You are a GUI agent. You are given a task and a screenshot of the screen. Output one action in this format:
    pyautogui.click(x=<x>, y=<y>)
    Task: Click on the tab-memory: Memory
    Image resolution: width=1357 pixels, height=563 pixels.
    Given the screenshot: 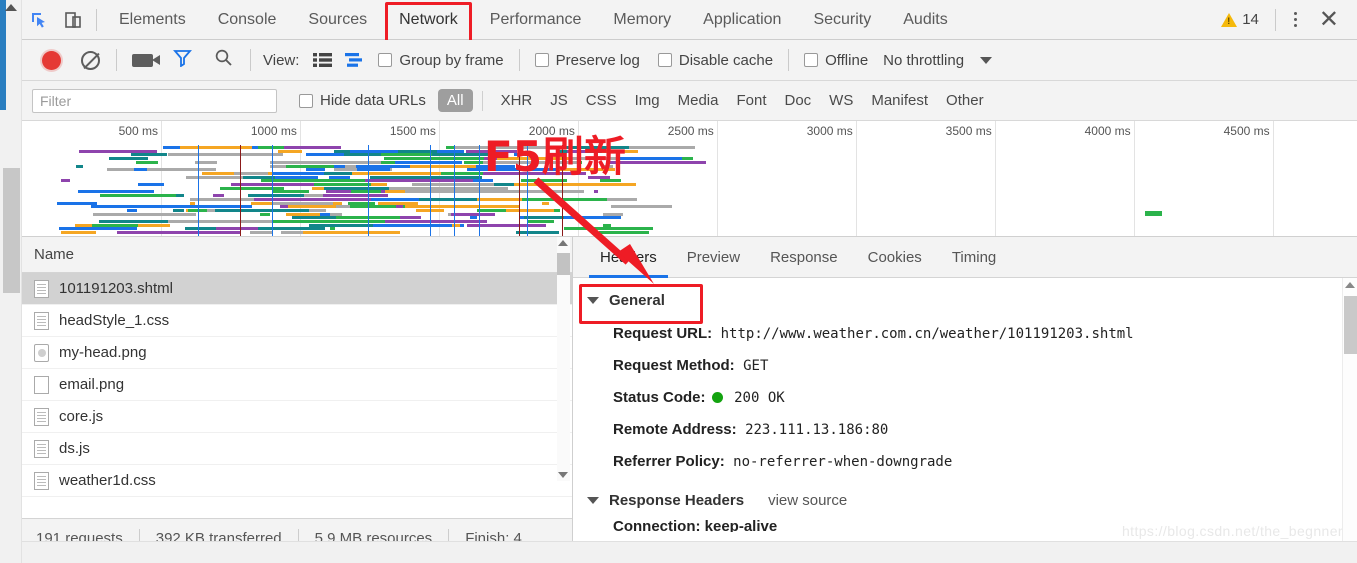 What is the action you would take?
    pyautogui.click(x=642, y=20)
    